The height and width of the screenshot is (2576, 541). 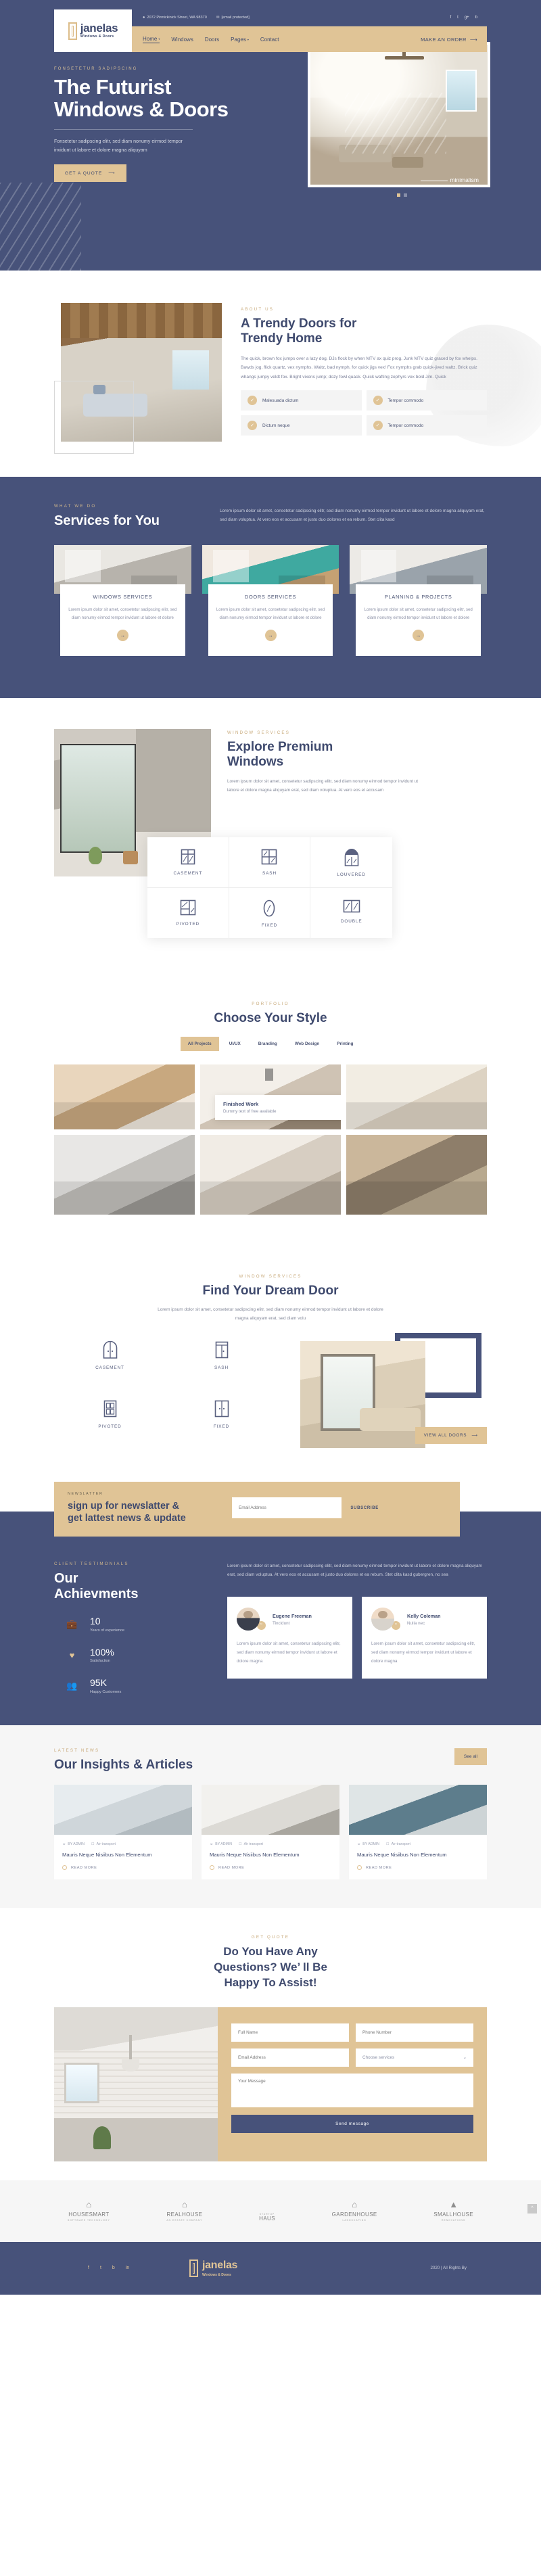 I want to click on contact-eyebrow: GET QUOTE, so click(x=270, y=1937).